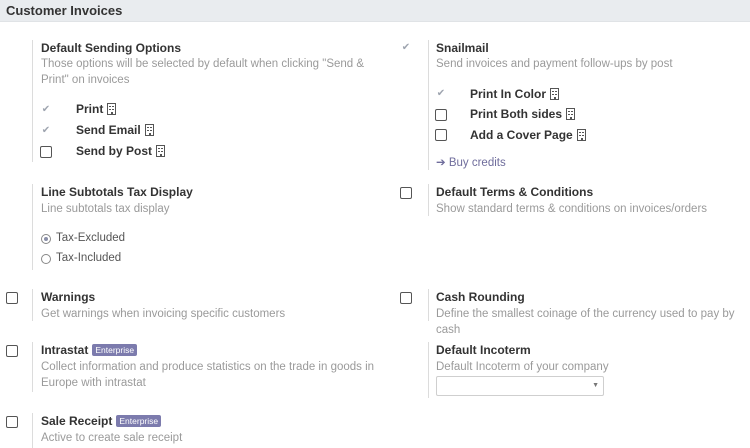 This screenshot has height=448, width=750. I want to click on buy-credits-label: Buy credits, so click(477, 163).